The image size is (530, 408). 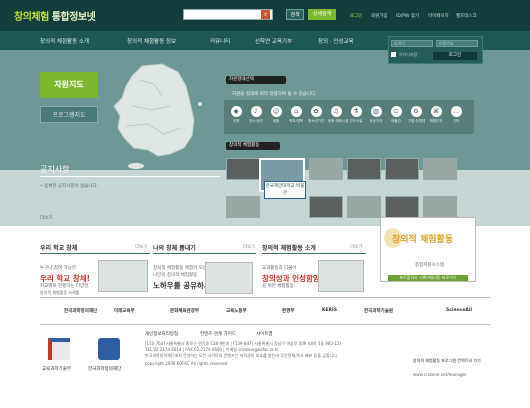 I want to click on experience-icon: ☺, so click(x=276, y=111).